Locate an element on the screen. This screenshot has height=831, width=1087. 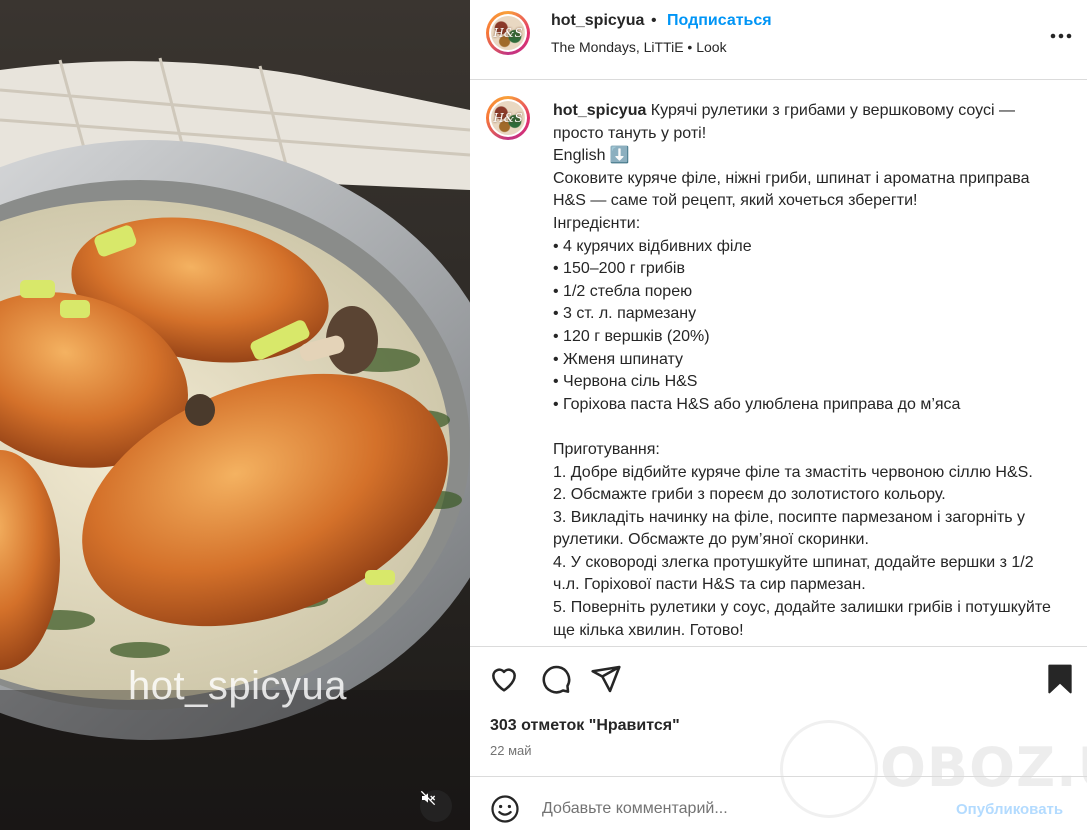
emoji-icon is located at coordinates (505, 809).